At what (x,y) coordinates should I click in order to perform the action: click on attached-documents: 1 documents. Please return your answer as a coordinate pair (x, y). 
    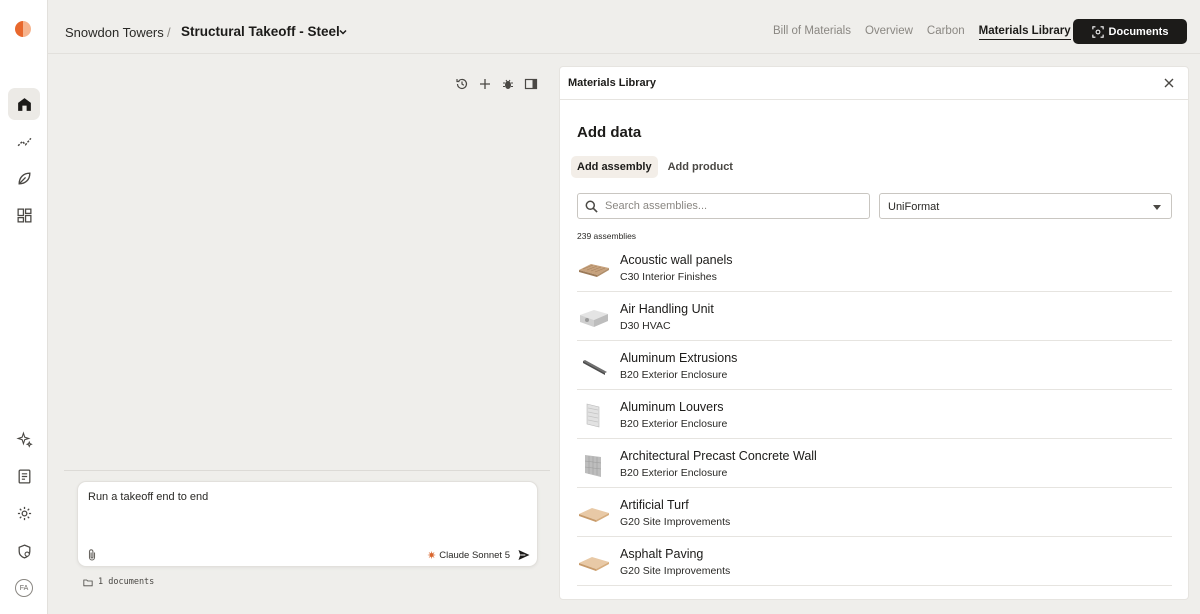
    Looking at the image, I should click on (118, 582).